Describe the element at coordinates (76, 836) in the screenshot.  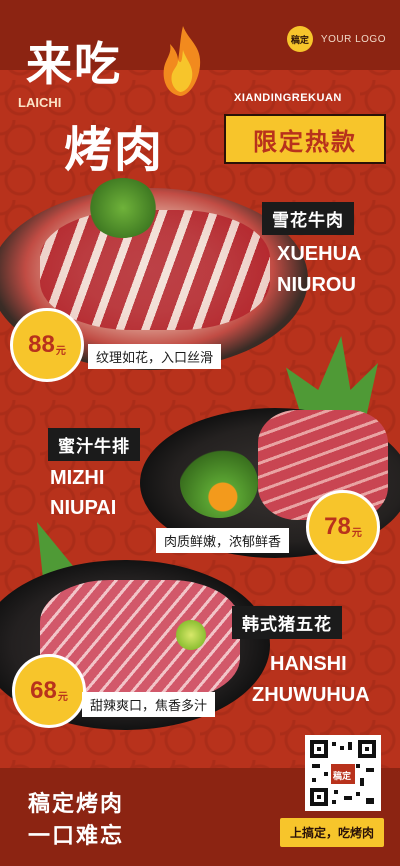
I see `slogan-line-2: 一口难忘` at that location.